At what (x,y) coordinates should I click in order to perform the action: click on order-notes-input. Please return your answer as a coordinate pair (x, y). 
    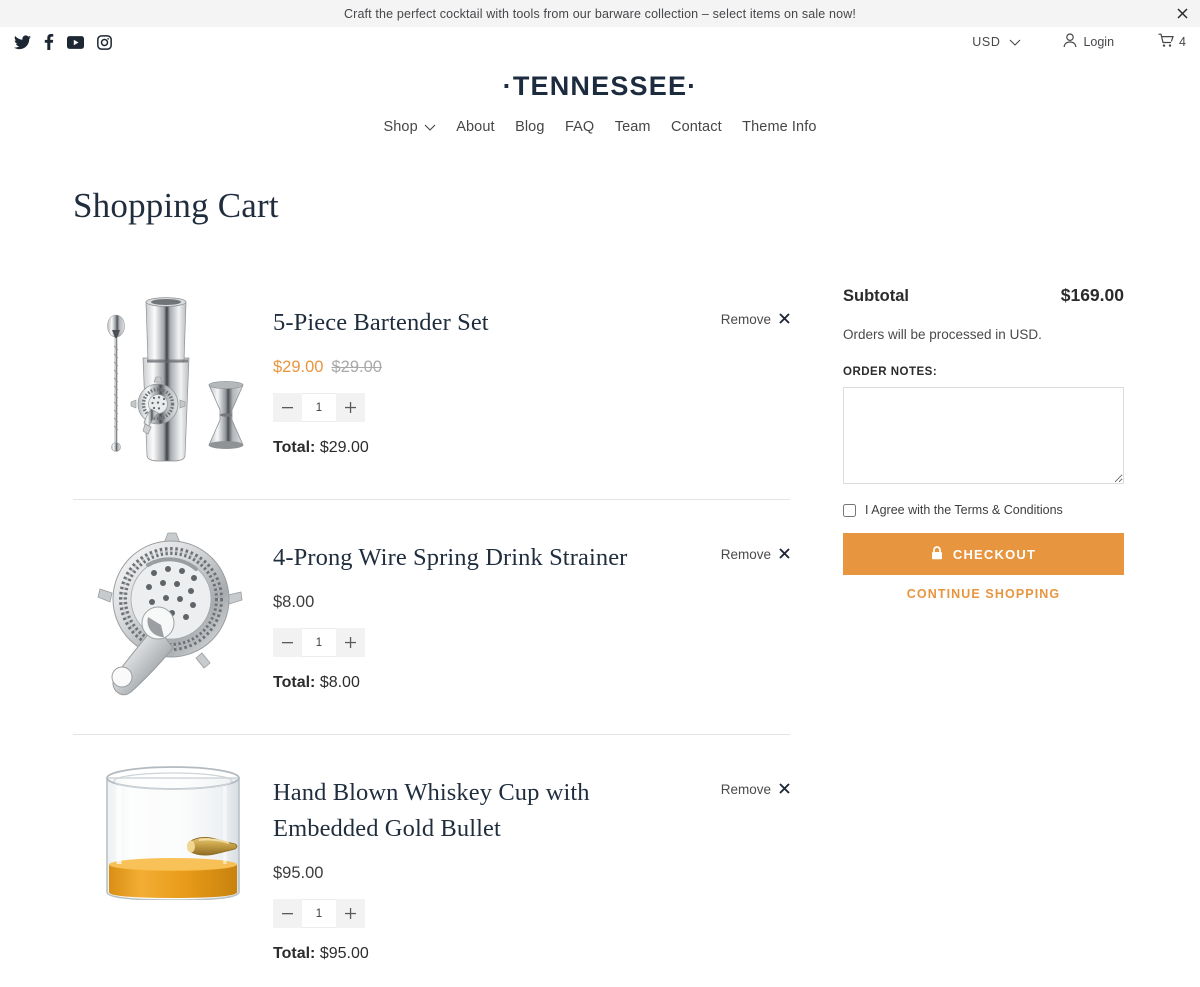
    Looking at the image, I should click on (983, 435).